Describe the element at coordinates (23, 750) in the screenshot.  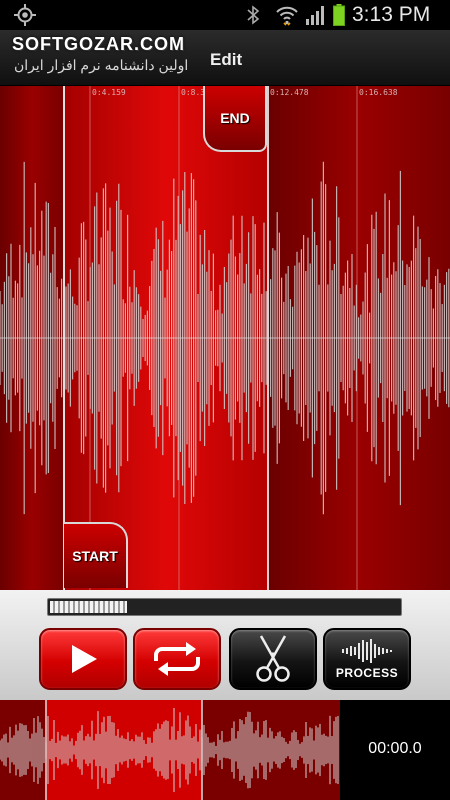
I see `overview-unselected-left` at that location.